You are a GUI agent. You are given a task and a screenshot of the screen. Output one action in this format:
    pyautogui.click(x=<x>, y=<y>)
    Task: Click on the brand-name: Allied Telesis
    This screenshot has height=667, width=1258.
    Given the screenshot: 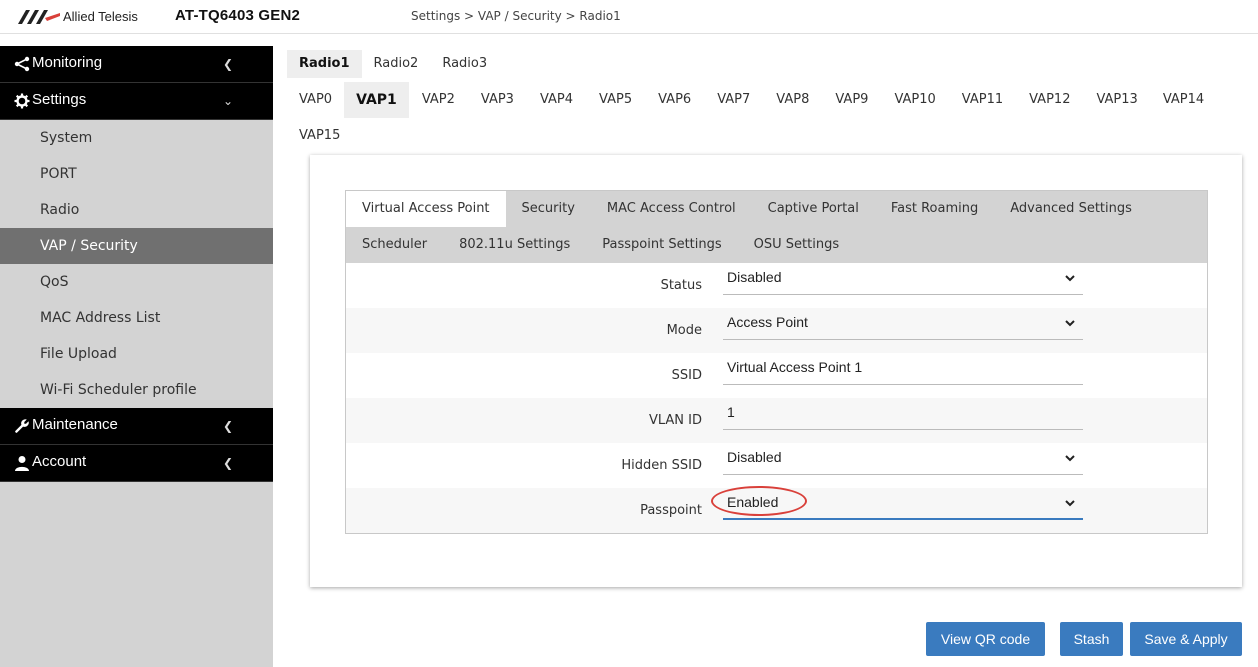 What is the action you would take?
    pyautogui.click(x=100, y=16)
    